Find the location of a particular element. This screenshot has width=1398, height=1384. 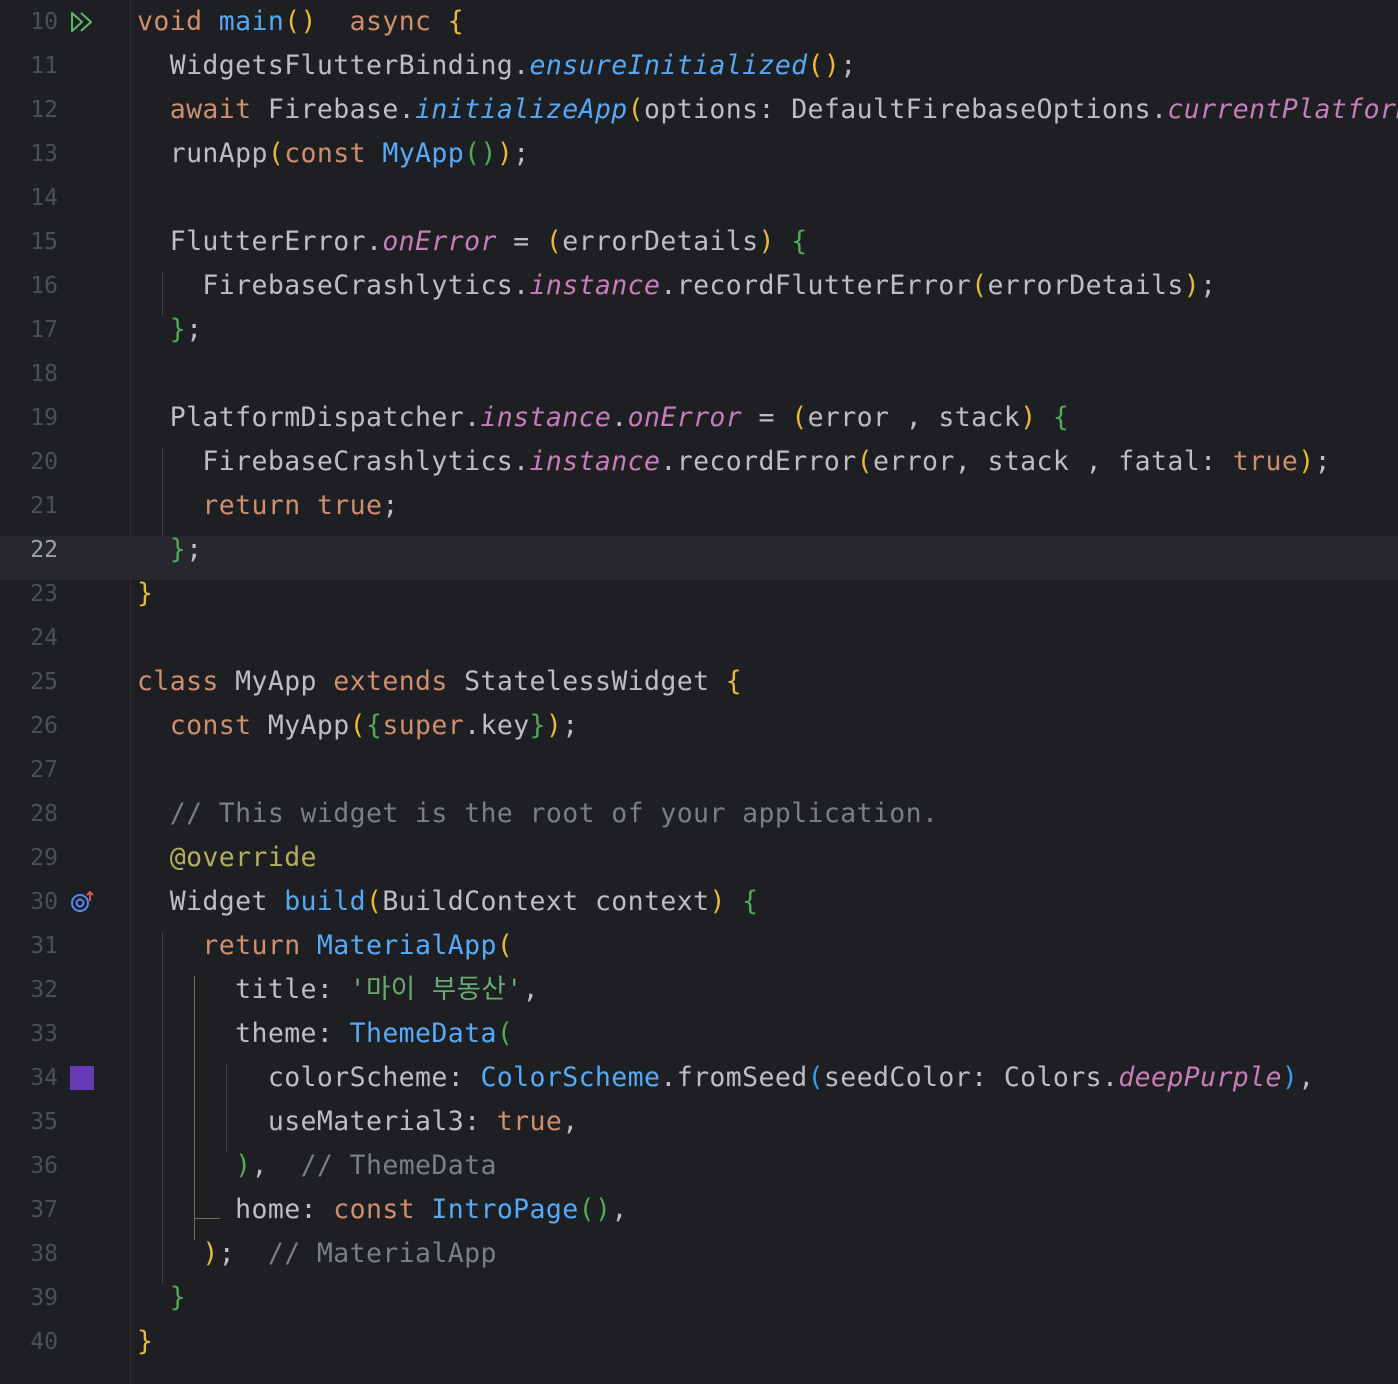

code-line: 30 Widget build(BuildContext context) { is located at coordinates (699, 902).